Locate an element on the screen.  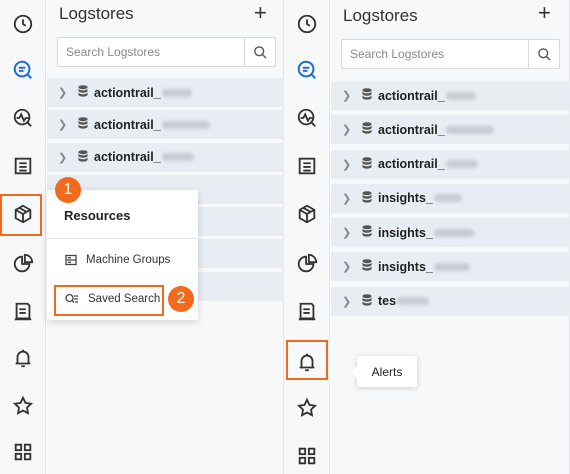
left-icon-rail is located at coordinates (23, 237).